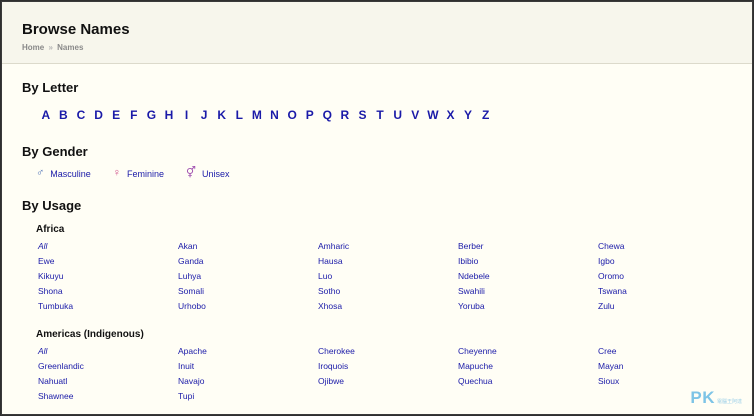 This screenshot has height=416, width=754. Describe the element at coordinates (134, 115) in the screenshot. I see `letter-link-f: F` at that location.